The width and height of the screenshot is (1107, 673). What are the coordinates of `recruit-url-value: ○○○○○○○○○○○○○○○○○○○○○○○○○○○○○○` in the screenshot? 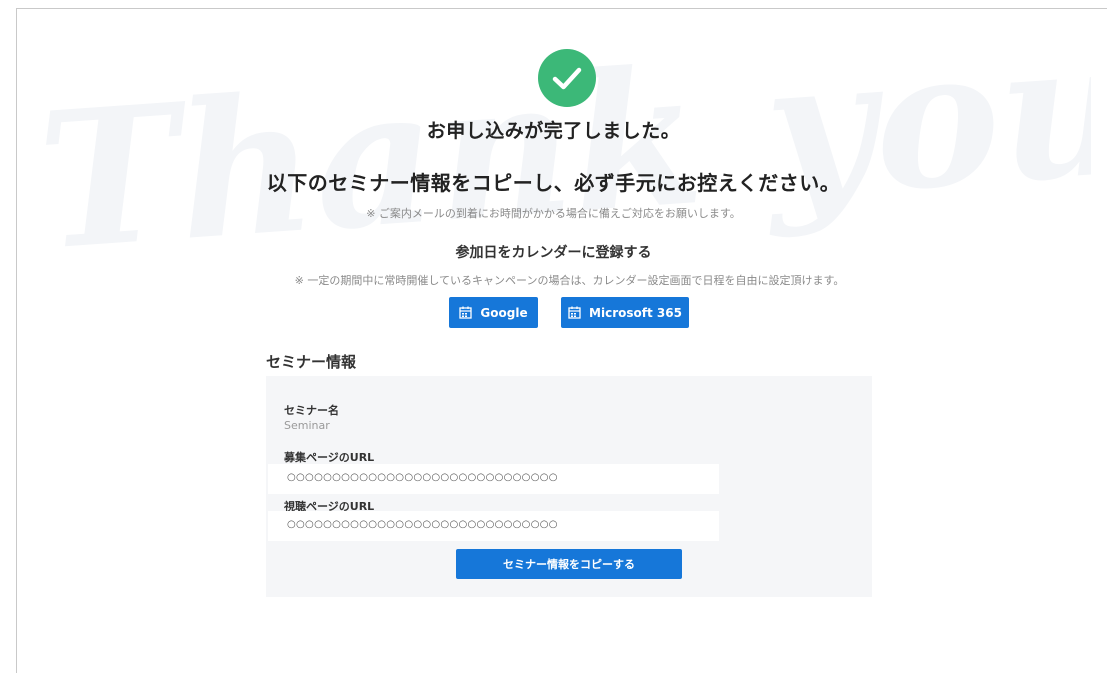 It's located at (422, 477).